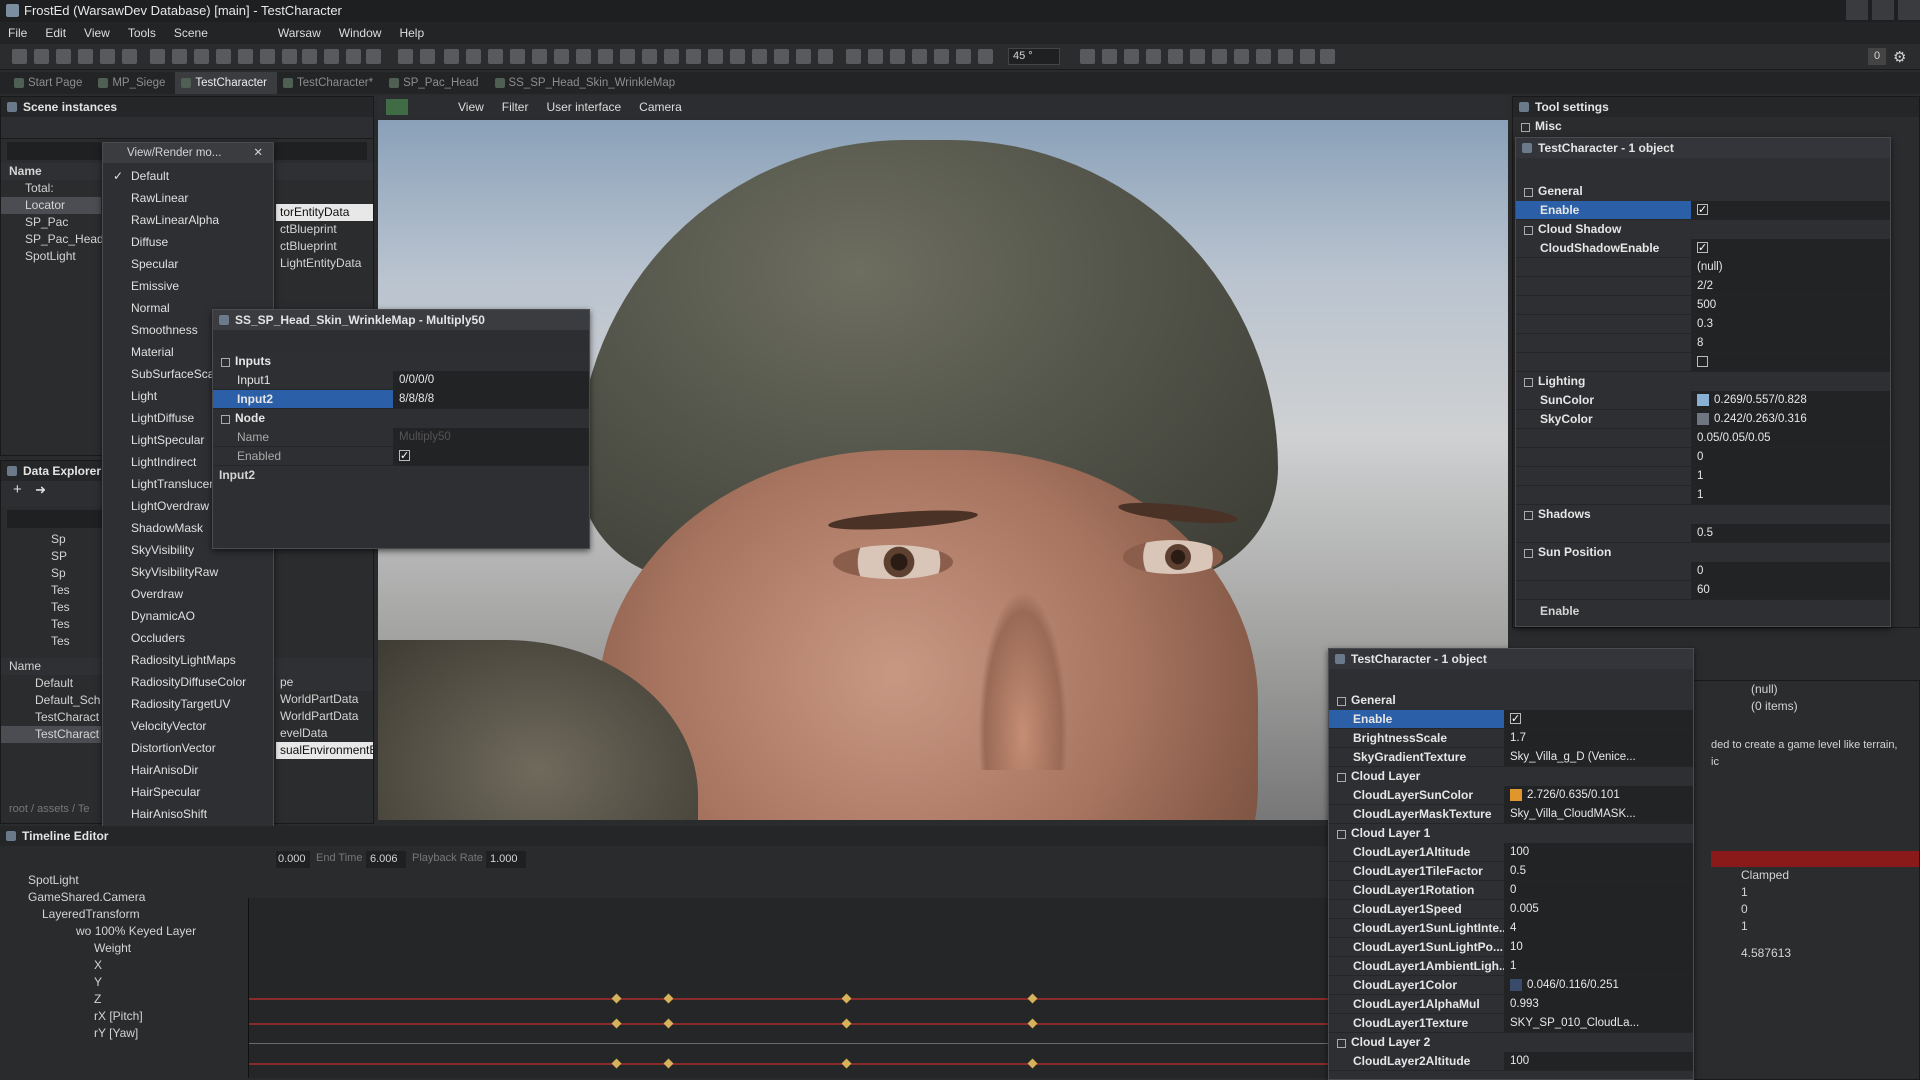 This screenshot has width=1920, height=1080. What do you see at coordinates (133, 83) in the screenshot?
I see `tab-mp-siege: MP_Siege` at bounding box center [133, 83].